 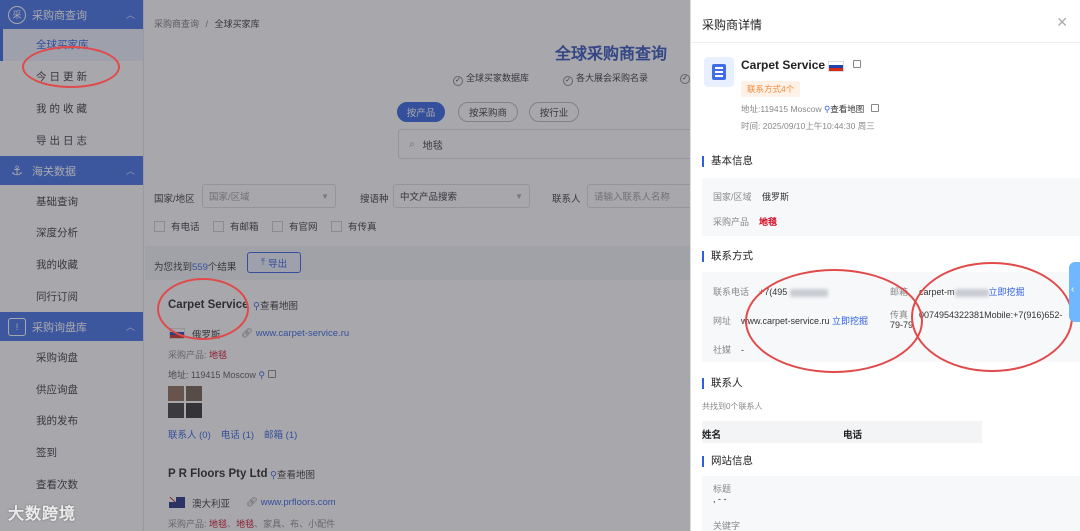 What do you see at coordinates (781, 109) in the screenshot?
I see `address-value: 地址:119415 Moscow` at bounding box center [781, 109].